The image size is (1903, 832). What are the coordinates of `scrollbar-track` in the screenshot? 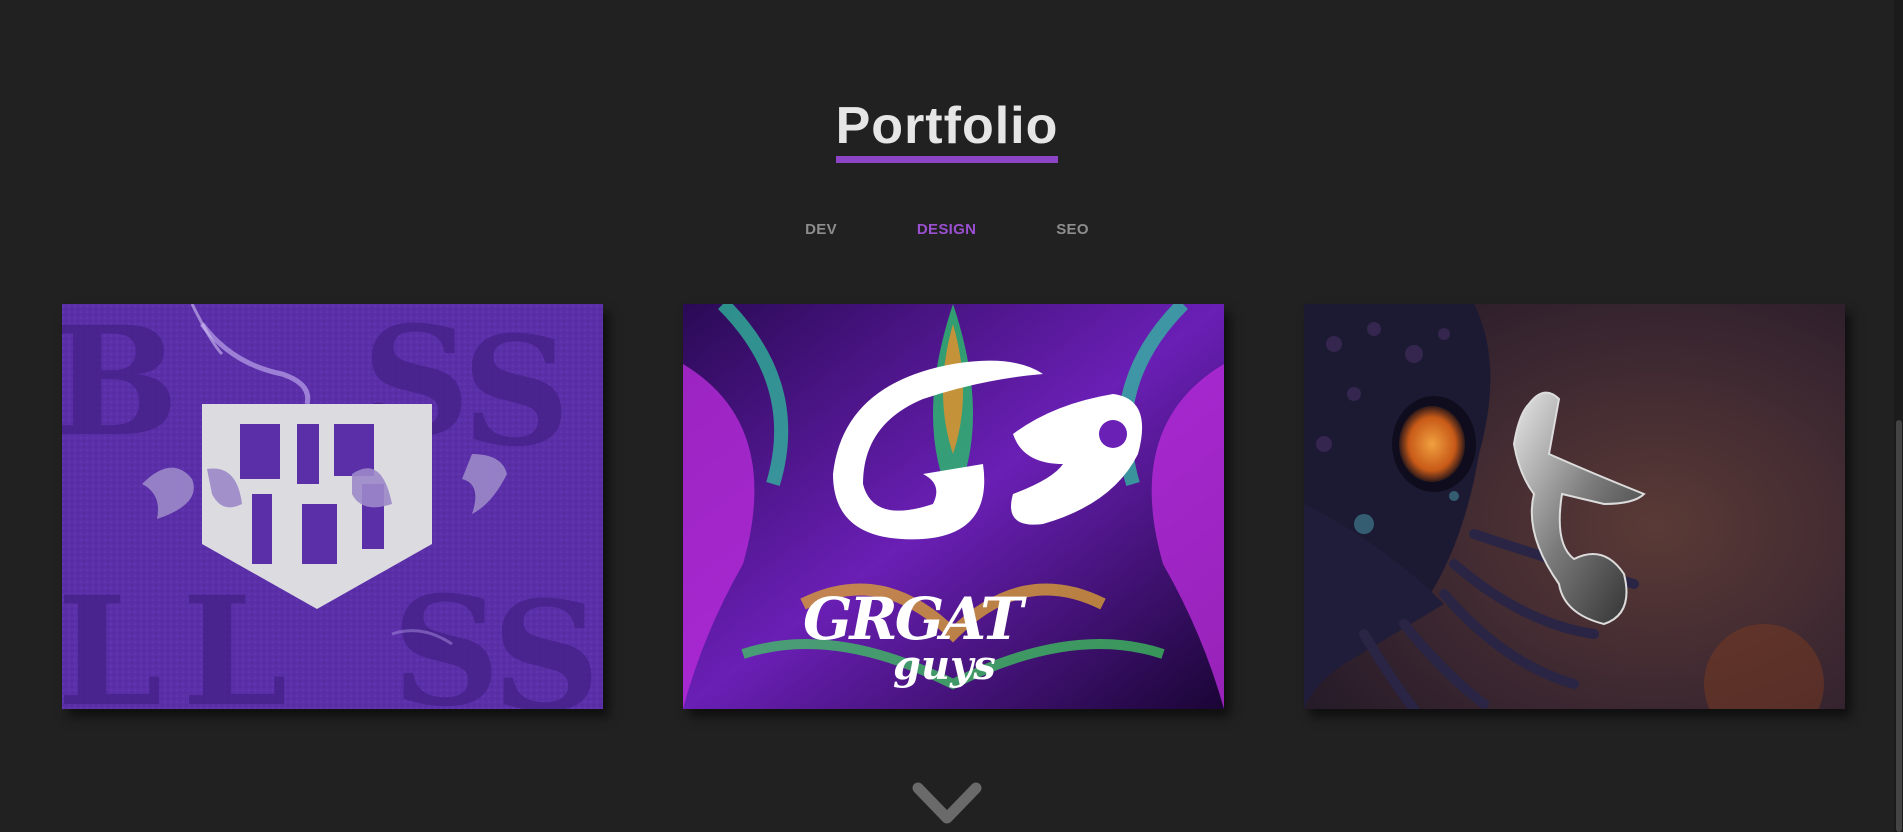 It's located at (1898, 416).